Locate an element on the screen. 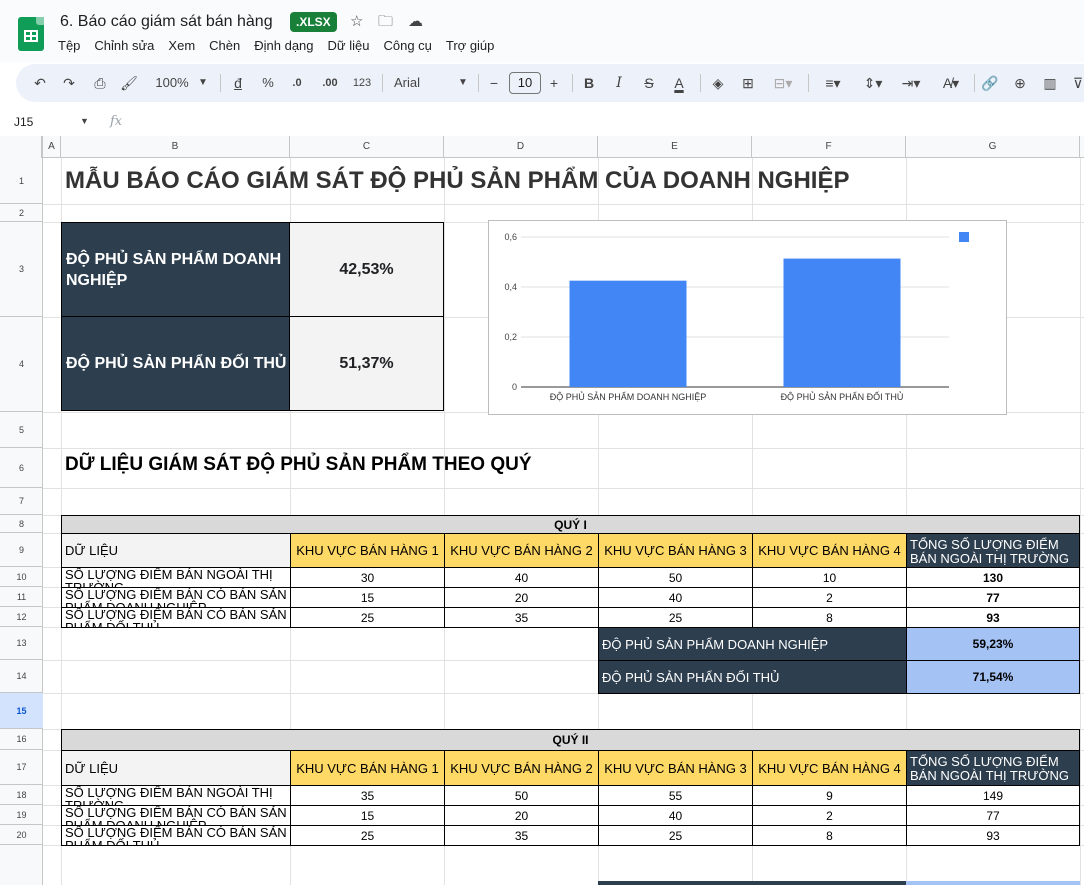 Image resolution: width=1084 pixels, height=885 pixels. summary-label is located at coordinates (752, 883).